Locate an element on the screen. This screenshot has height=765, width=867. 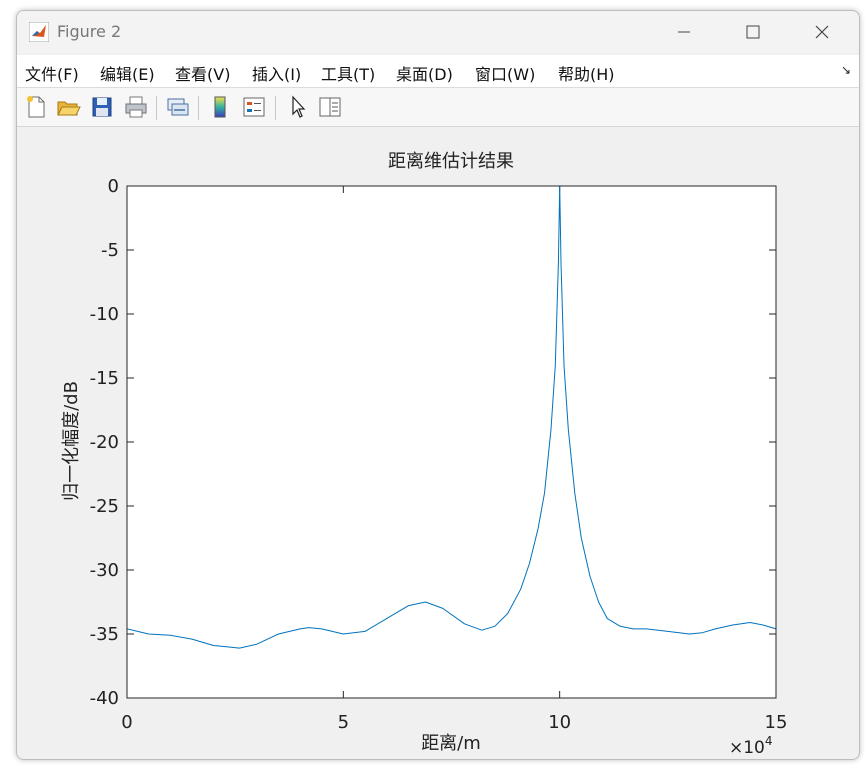
close-icon is located at coordinates (822, 32).